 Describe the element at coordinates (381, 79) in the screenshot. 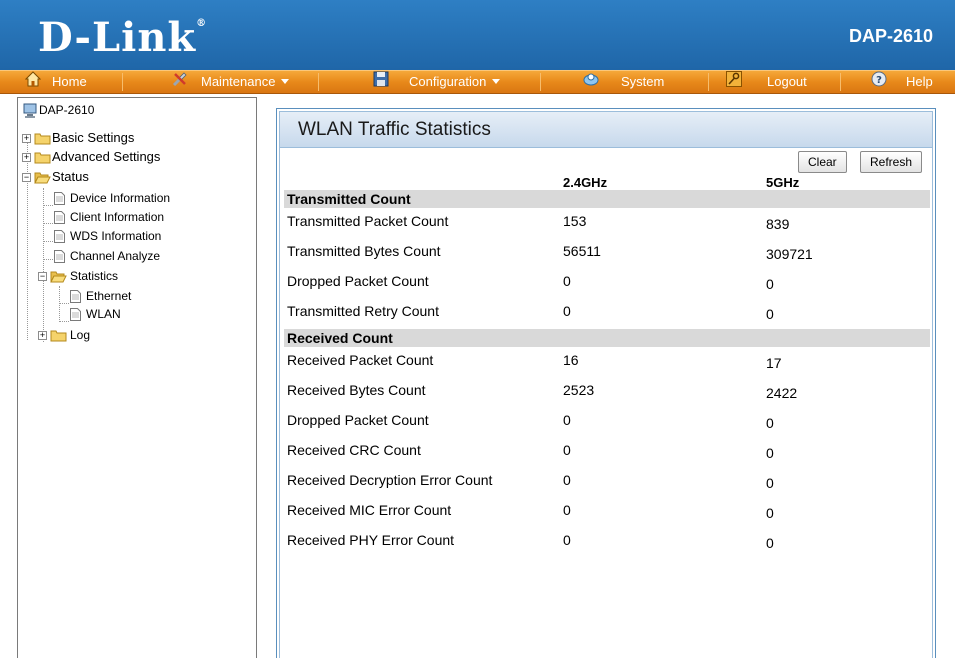

I see `floppy-disk-icon` at that location.